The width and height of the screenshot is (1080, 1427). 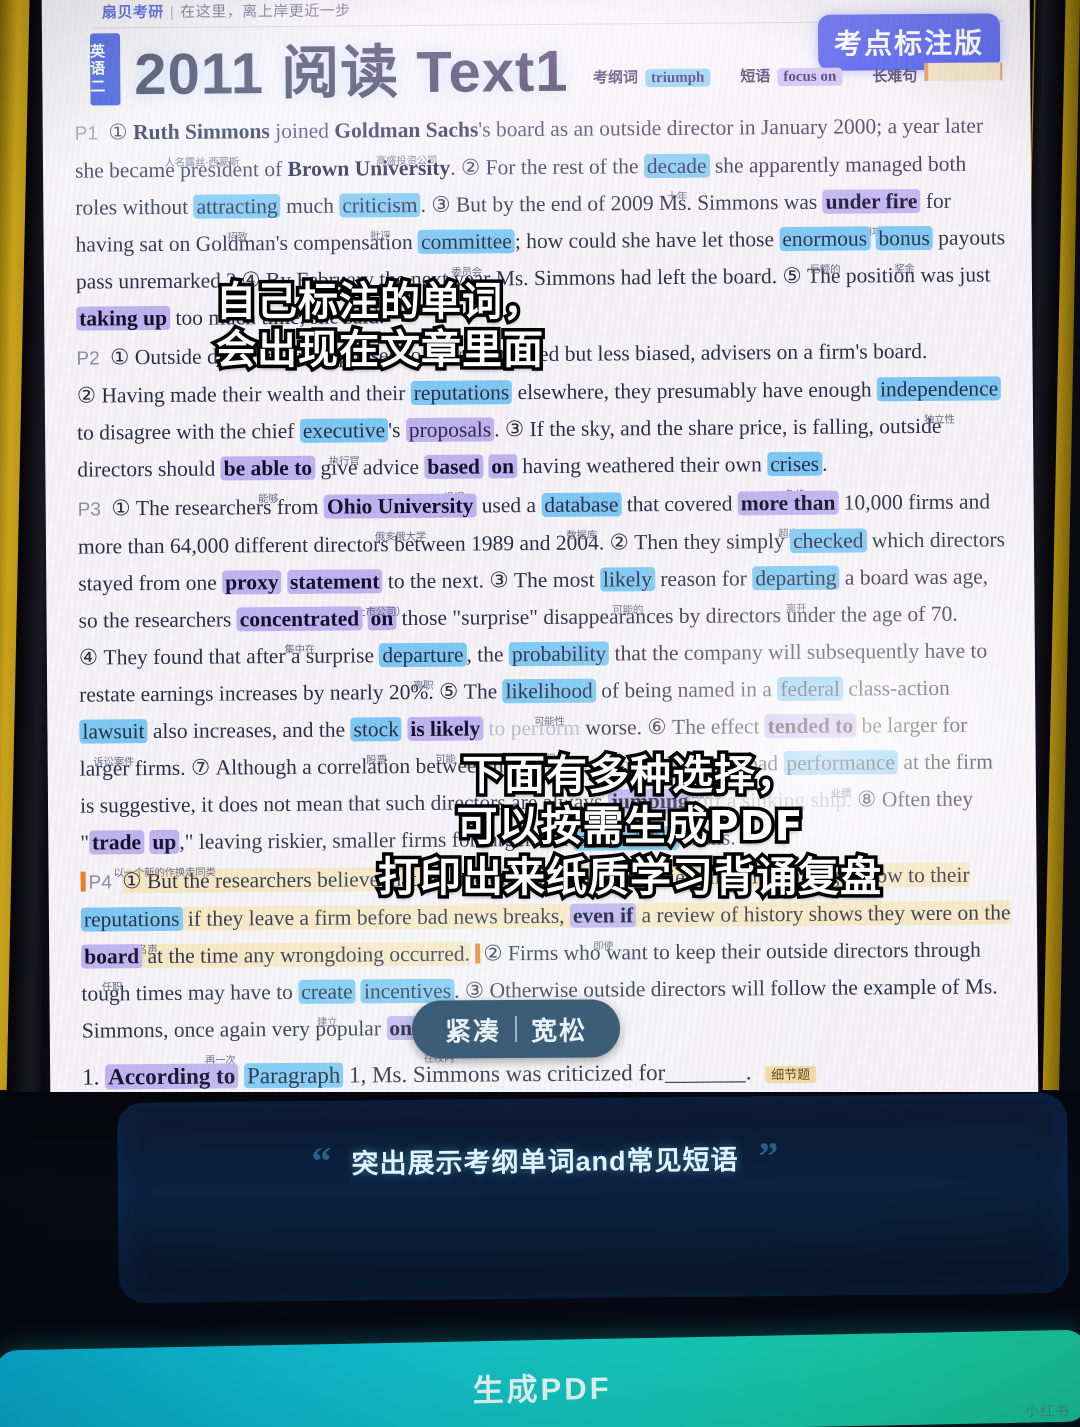 I want to click on paragraph-mark-p3: P3, so click(x=89, y=510).